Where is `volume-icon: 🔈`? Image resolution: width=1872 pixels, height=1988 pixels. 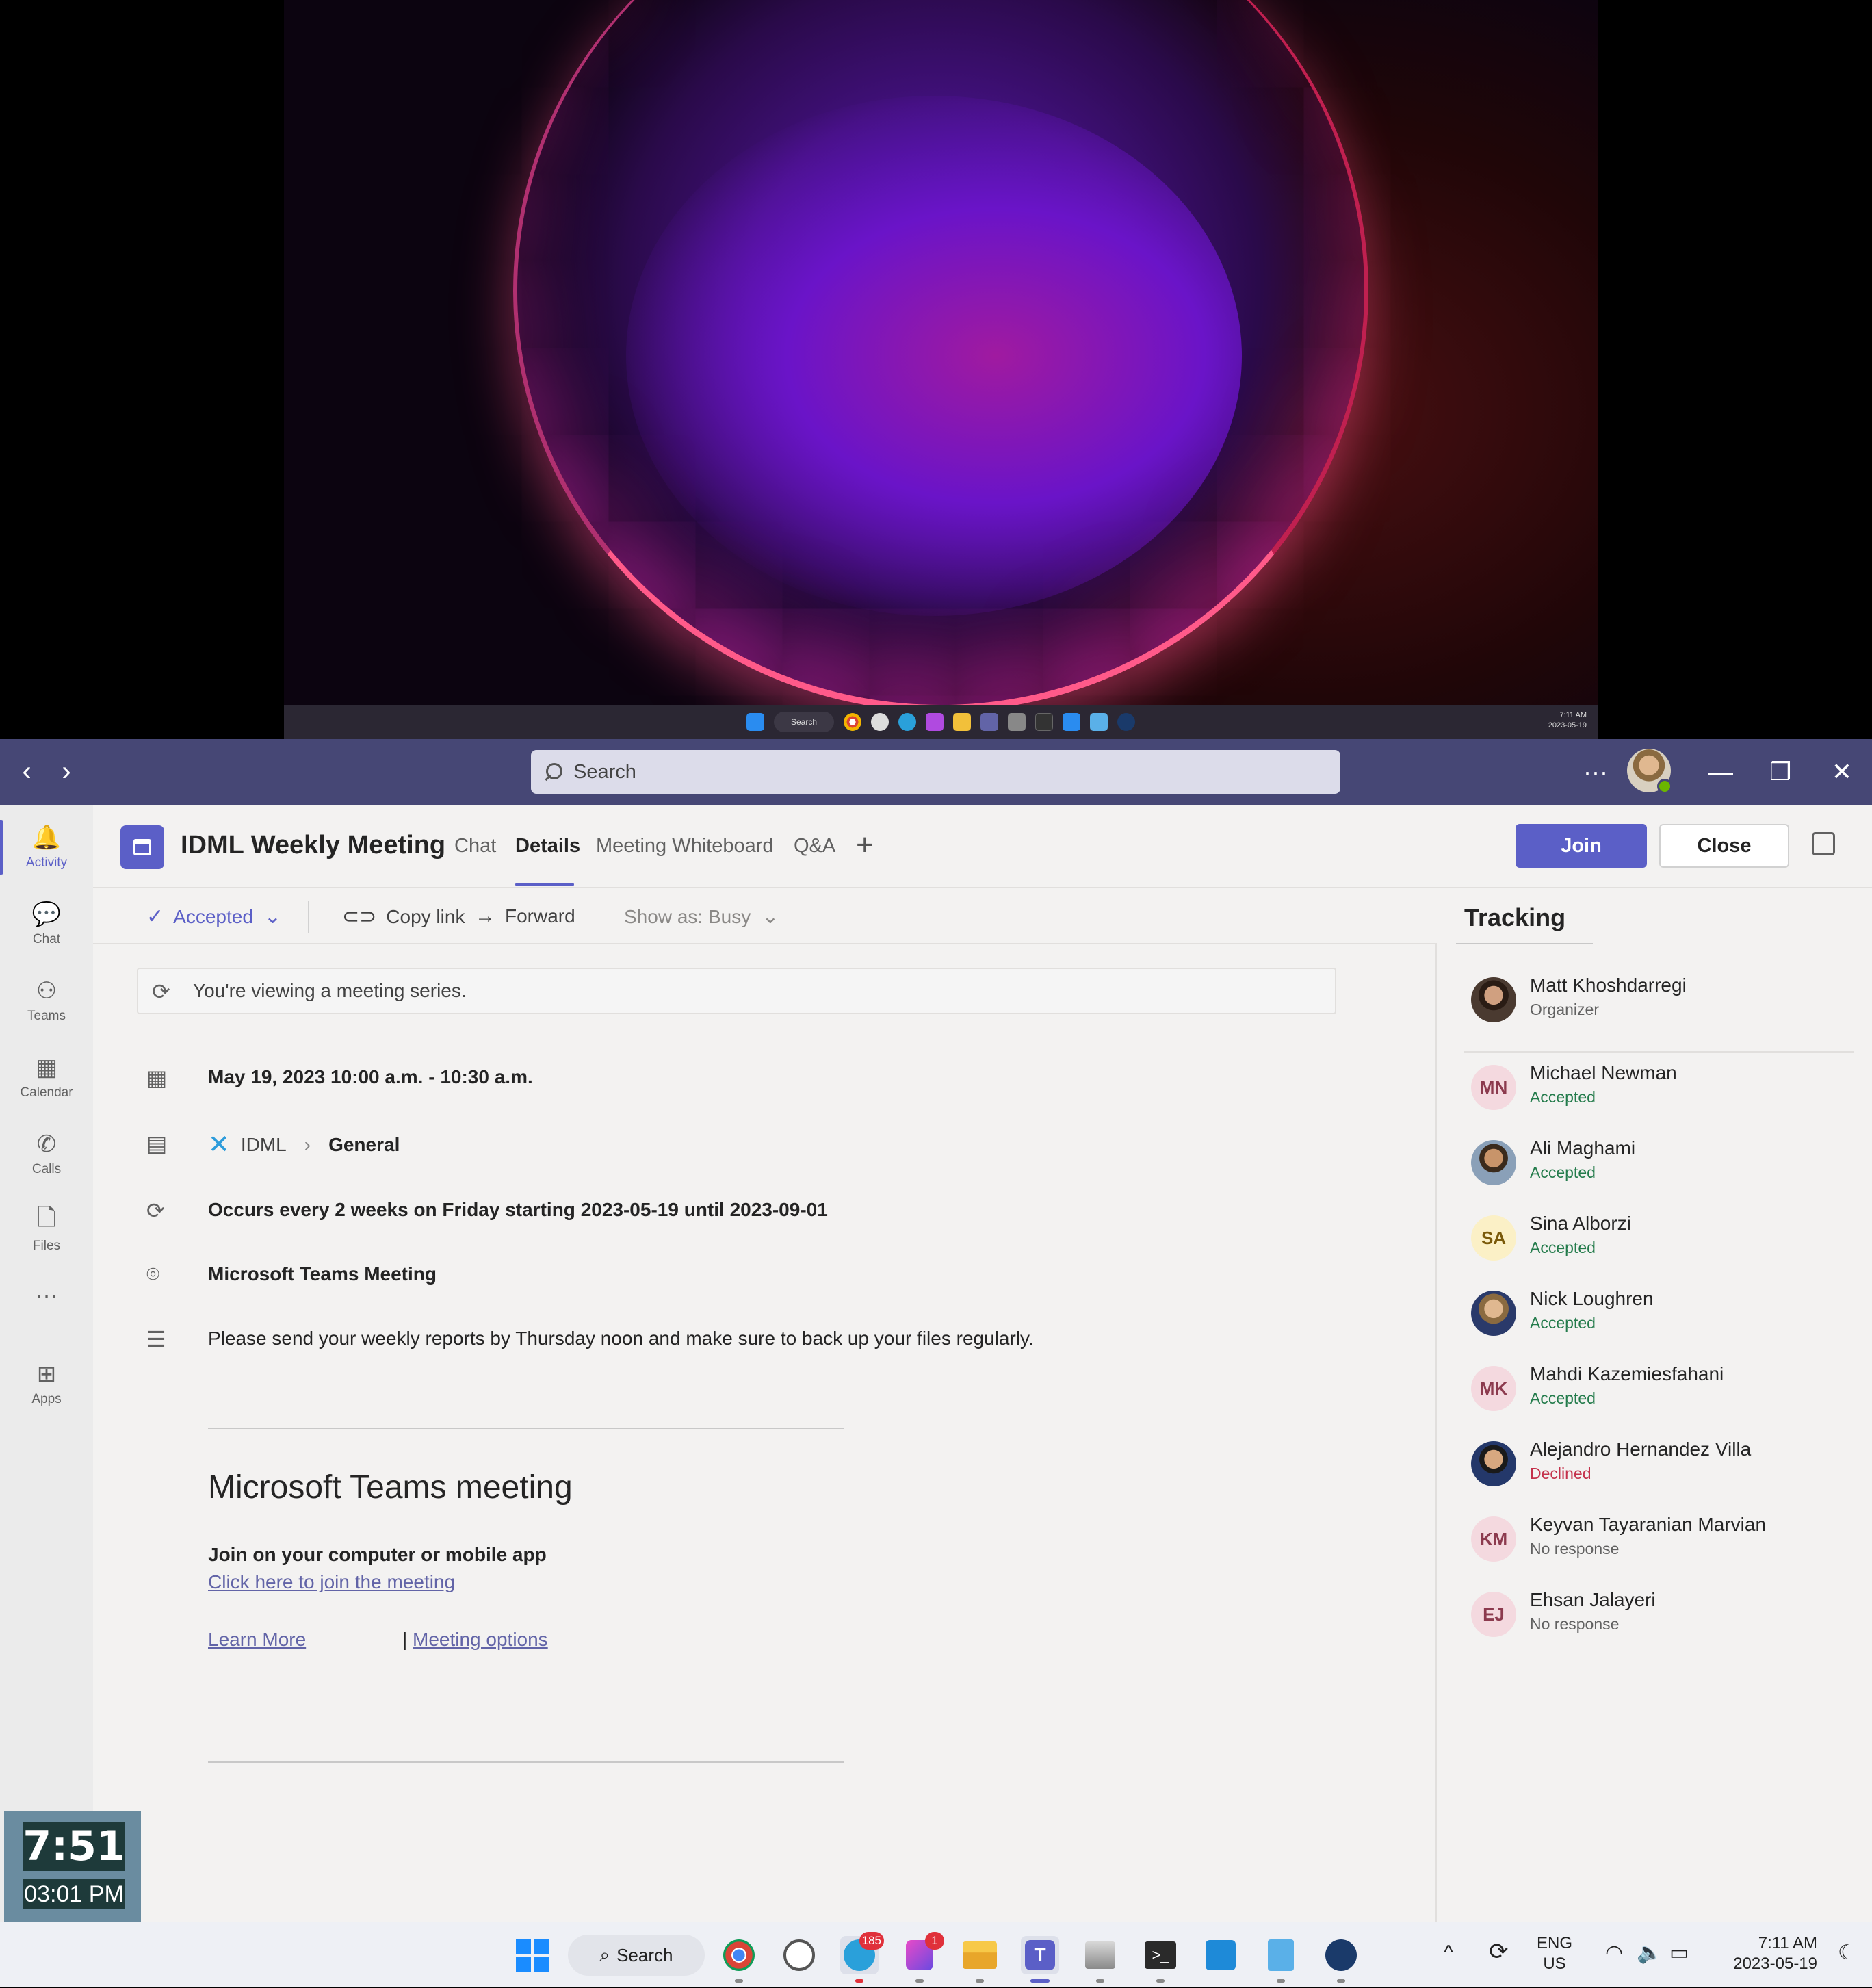
volume-icon: 🔈 is located at coordinates (1649, 1953).